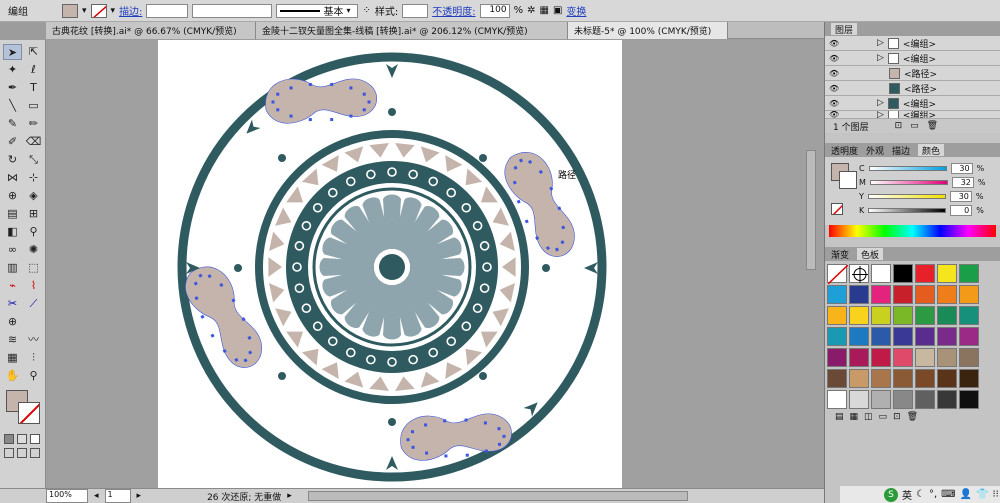 The image size is (1000, 503). Describe the element at coordinates (12, 124) in the screenshot. I see `paintbrush-tool-icon: ✎` at that location.